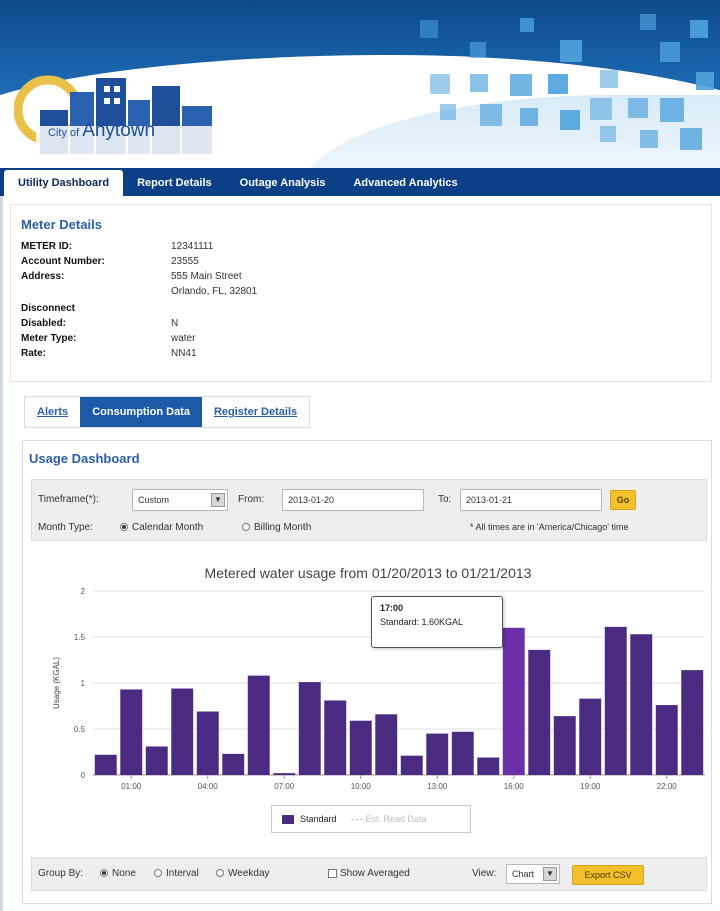 This screenshot has width=720, height=911. Describe the element at coordinates (206, 276) in the screenshot. I see `field-value: 555 Main Street` at that location.